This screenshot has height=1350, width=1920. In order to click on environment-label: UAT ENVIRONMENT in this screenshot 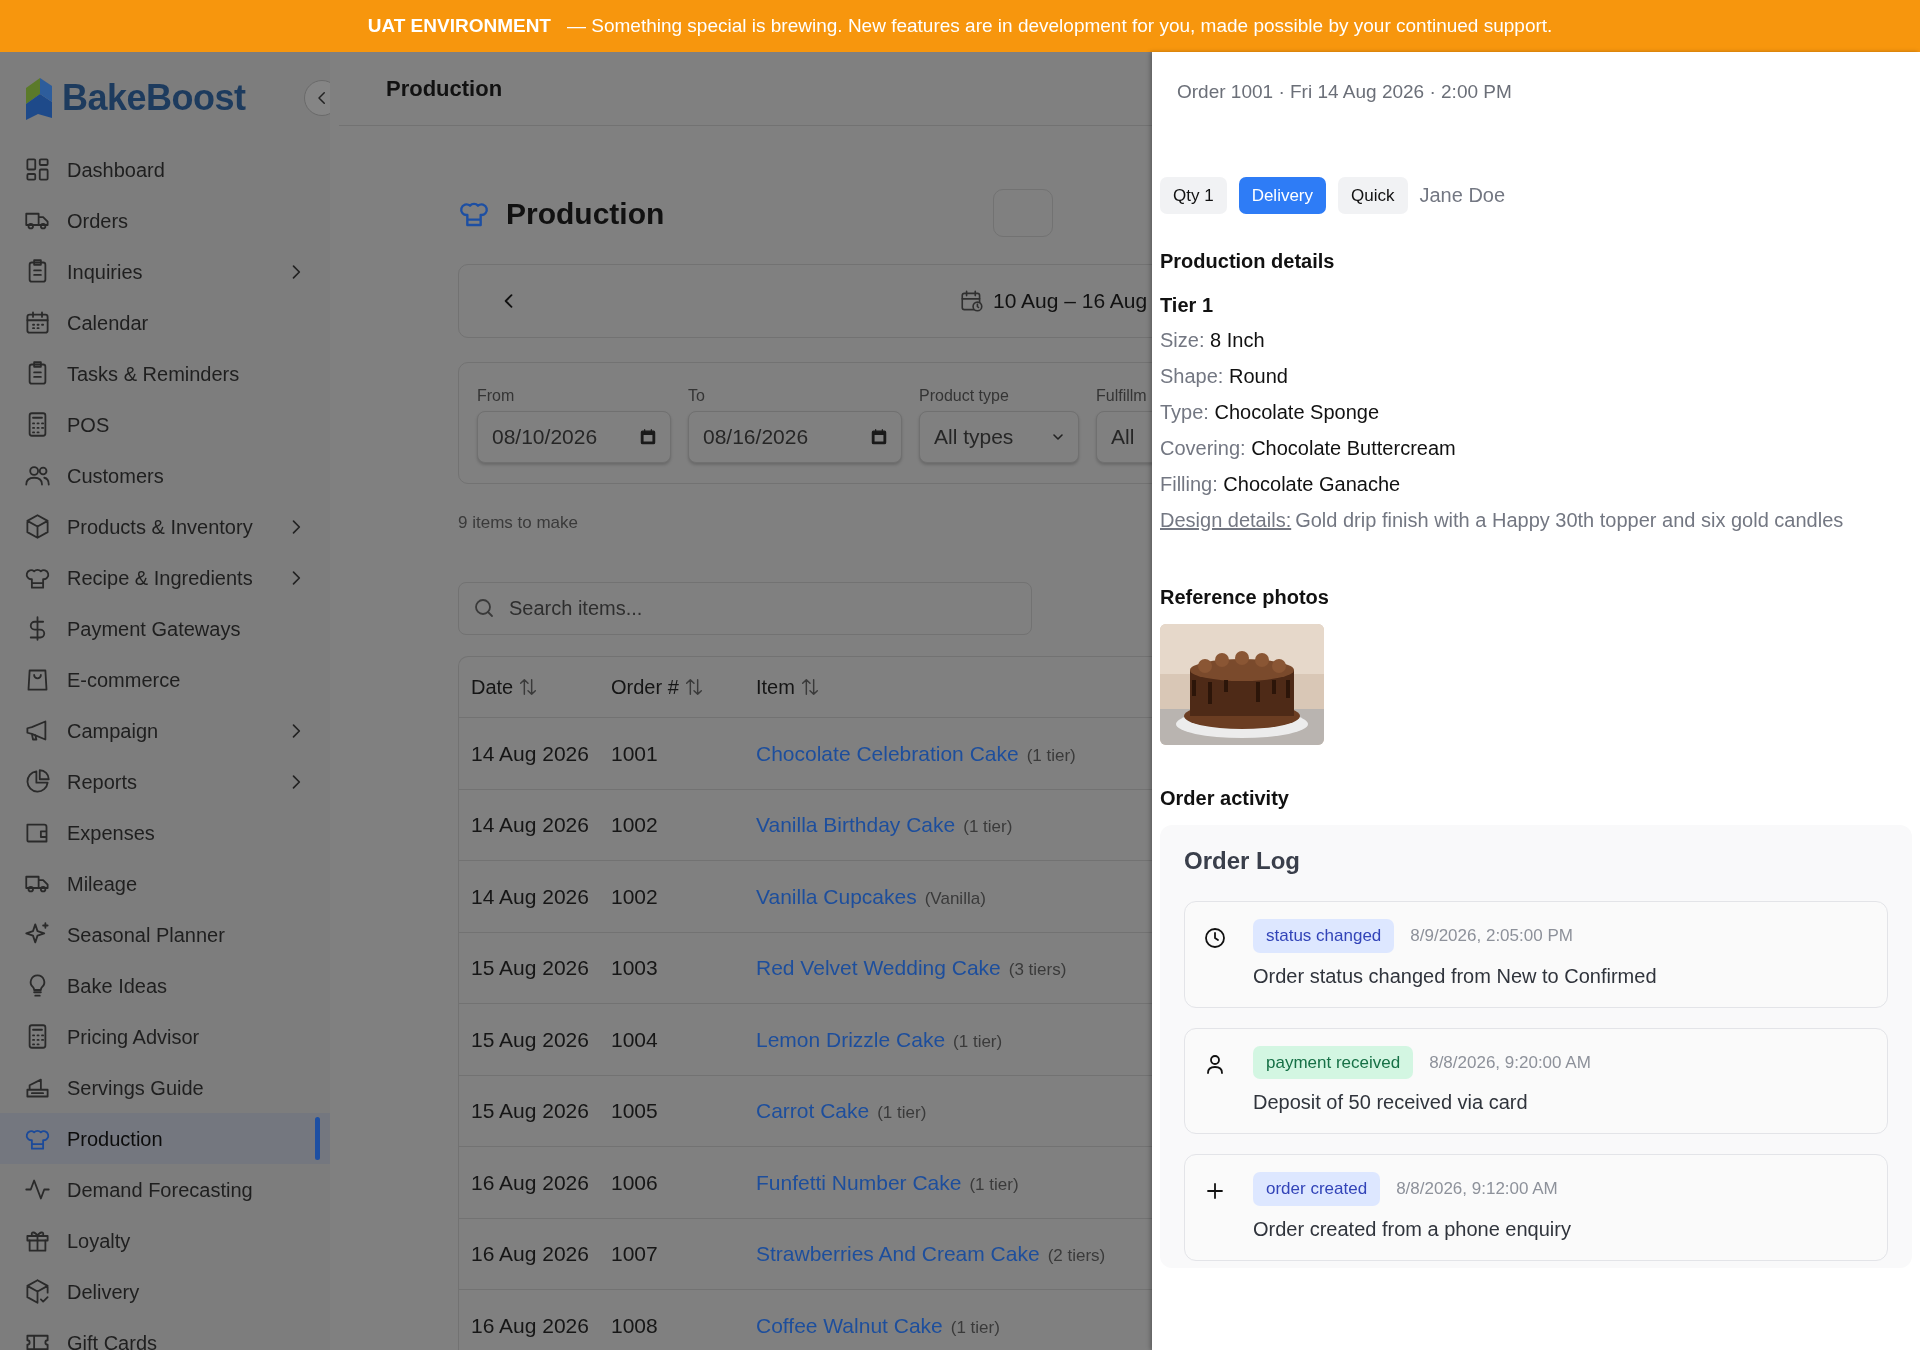, I will do `click(459, 25)`.